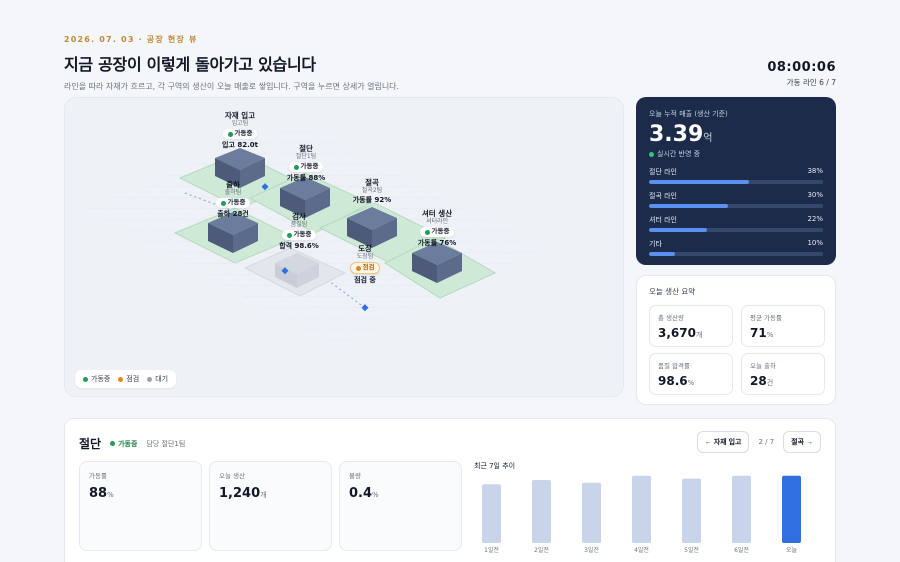 The width and height of the screenshot is (900, 562). Describe the element at coordinates (131, 39) in the screenshot. I see `date-eyebrow: 2026. 07. 03 · 공장 현장 뷰` at that location.